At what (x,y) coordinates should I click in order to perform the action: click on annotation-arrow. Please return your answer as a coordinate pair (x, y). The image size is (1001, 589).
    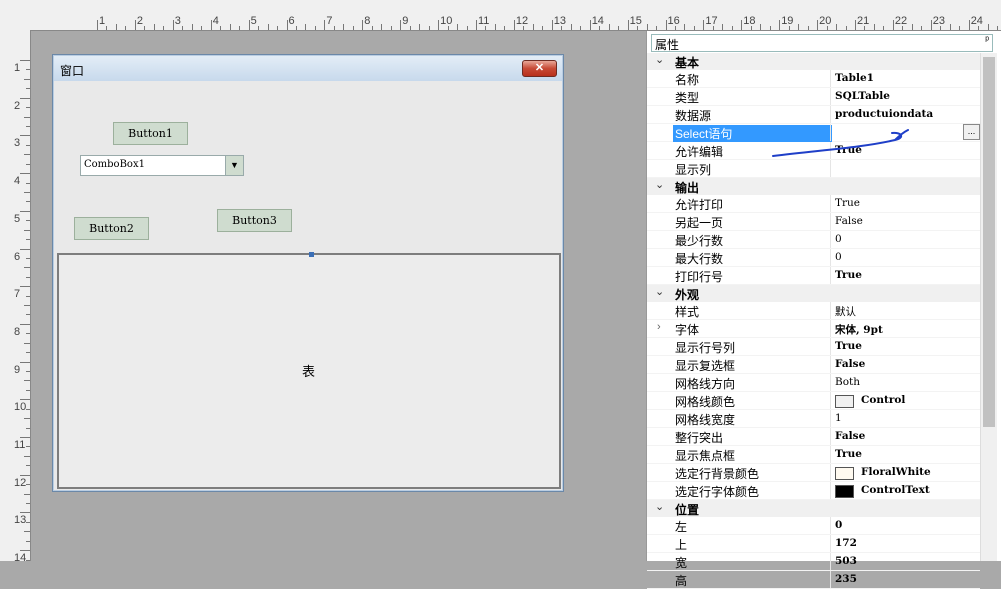
    Looking at the image, I should click on (840, 143).